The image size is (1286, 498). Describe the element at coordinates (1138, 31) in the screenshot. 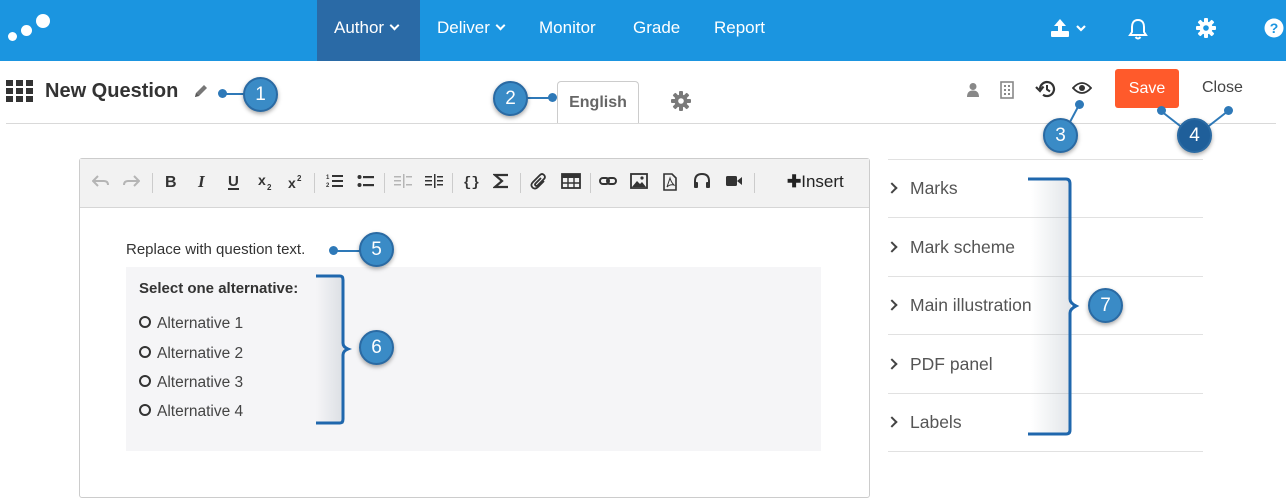

I see `bell-icon` at that location.